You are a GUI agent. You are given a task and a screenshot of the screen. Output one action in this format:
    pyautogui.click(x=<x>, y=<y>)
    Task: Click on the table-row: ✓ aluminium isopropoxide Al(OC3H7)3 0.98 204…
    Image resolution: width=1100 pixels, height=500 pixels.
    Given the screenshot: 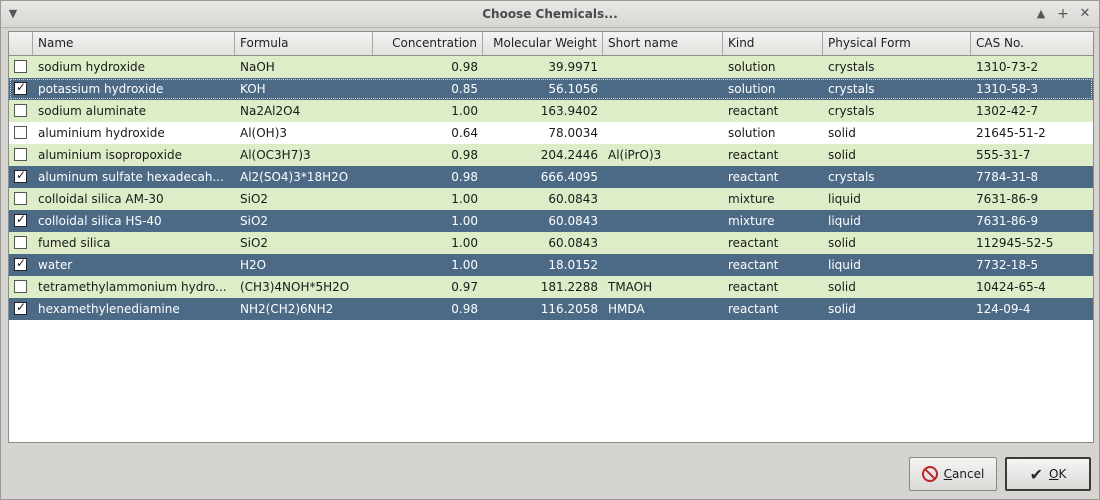 What is the action you would take?
    pyautogui.click(x=551, y=155)
    